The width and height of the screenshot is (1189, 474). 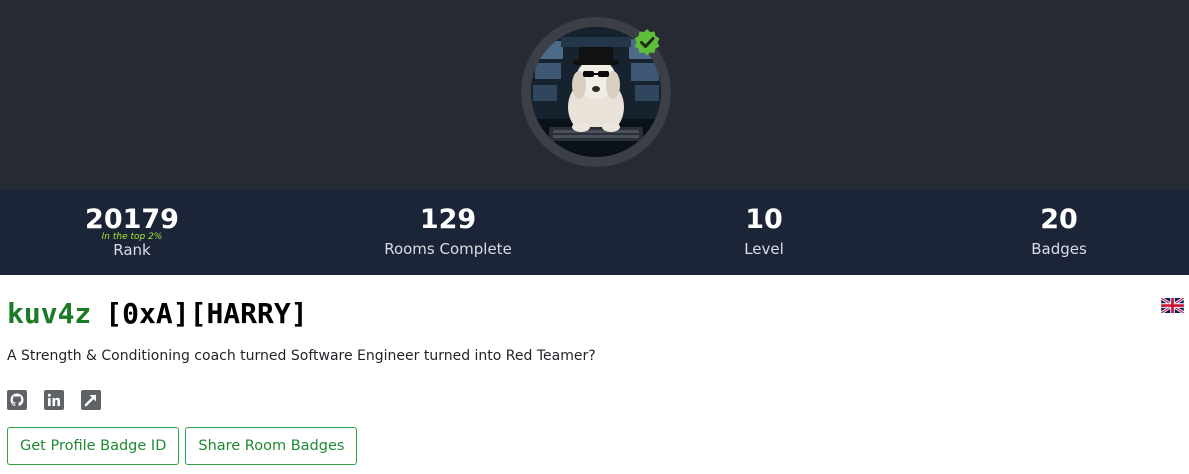 I want to click on rooms-complete-value: 129, so click(x=448, y=219).